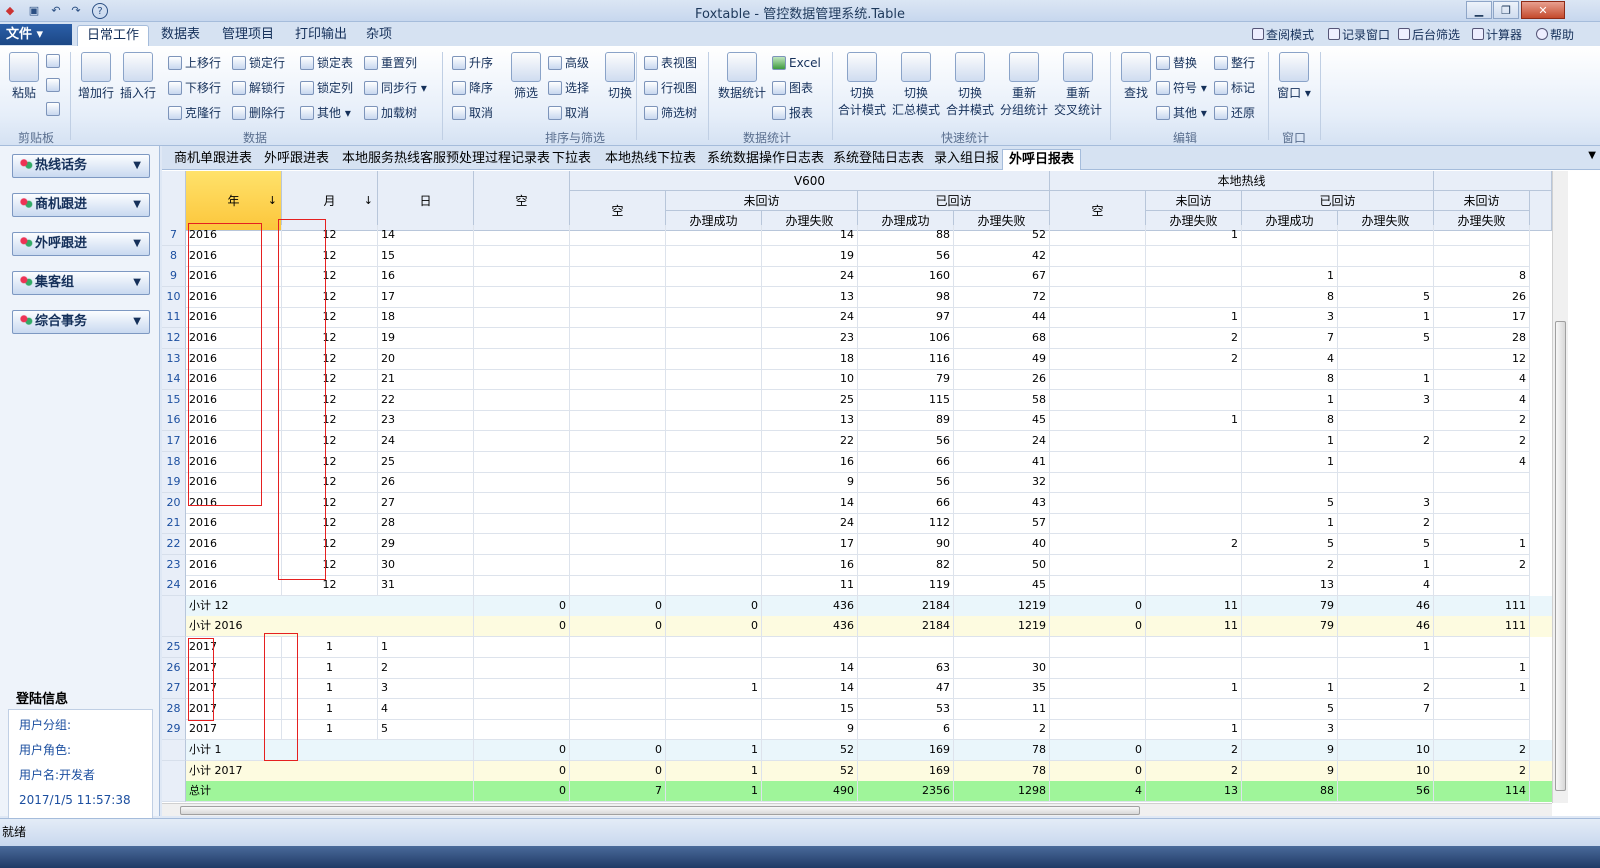 Image resolution: width=1600 pixels, height=868 pixels. Describe the element at coordinates (296, 159) in the screenshot. I see `sheet-tab: 外呼跟进表` at that location.